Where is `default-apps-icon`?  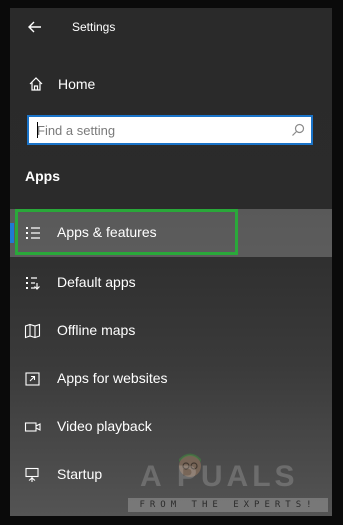 default-apps-icon is located at coordinates (33, 283).